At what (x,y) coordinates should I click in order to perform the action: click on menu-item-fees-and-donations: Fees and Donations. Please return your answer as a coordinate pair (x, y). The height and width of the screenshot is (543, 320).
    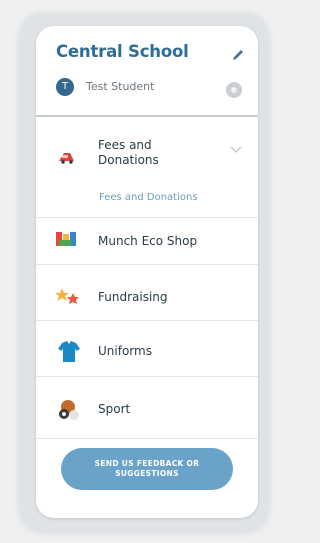
    Looking at the image, I should click on (150, 158).